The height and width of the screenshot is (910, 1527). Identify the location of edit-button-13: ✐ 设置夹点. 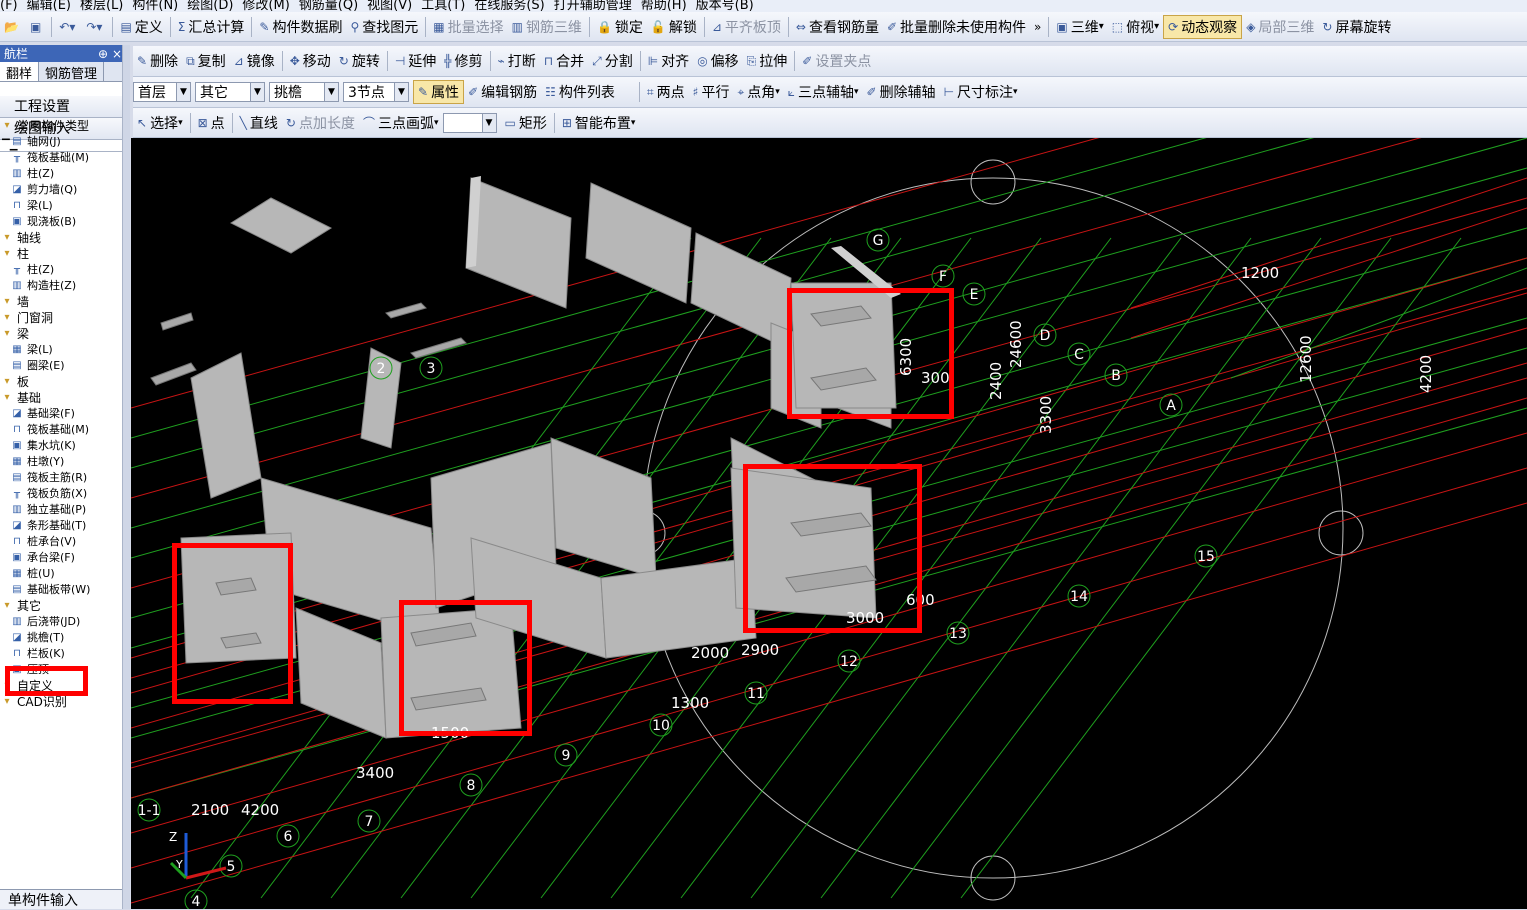
(836, 61).